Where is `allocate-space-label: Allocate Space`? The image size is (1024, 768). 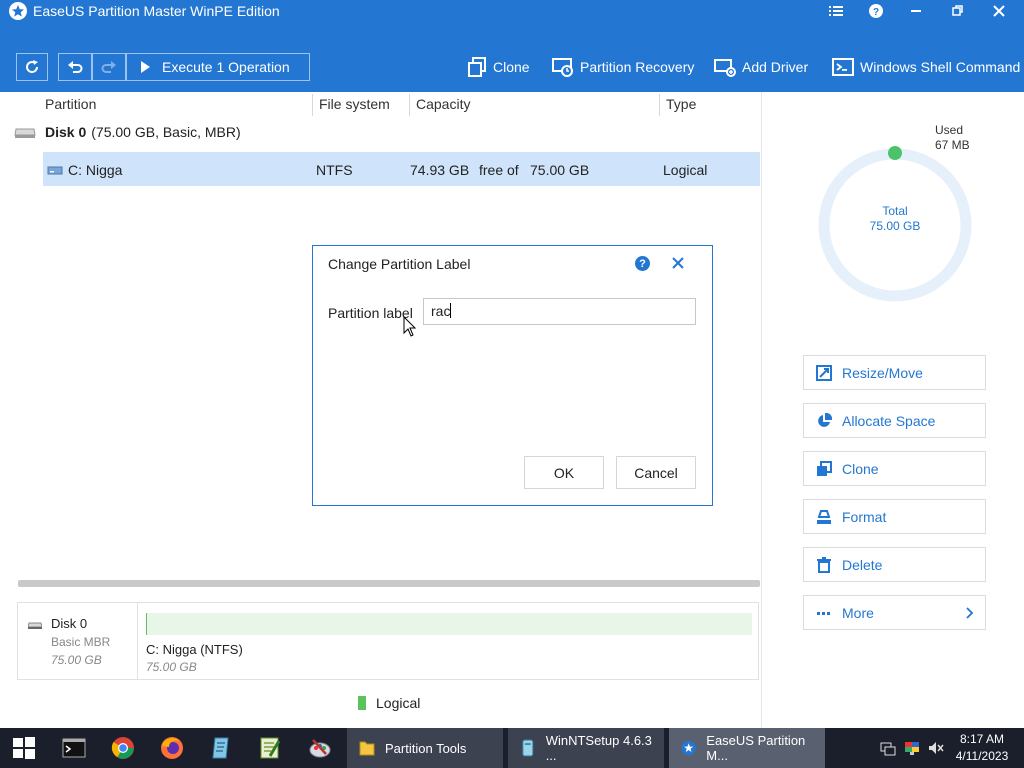 allocate-space-label: Allocate Space is located at coordinates (889, 420).